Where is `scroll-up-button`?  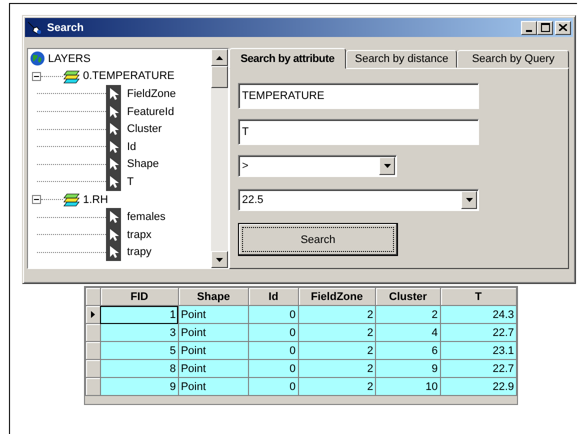
scroll-up-button is located at coordinates (219, 57).